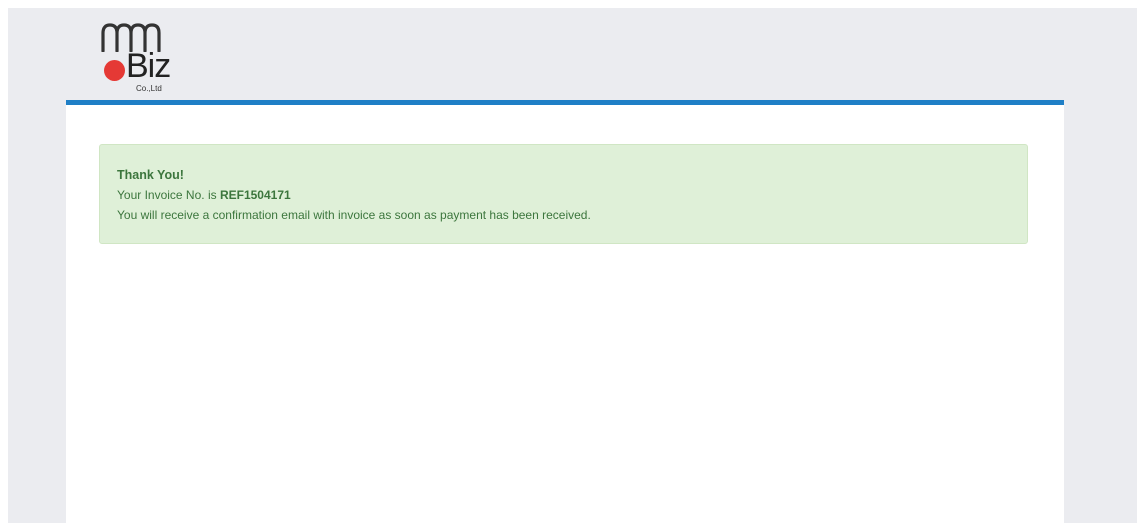  Describe the element at coordinates (148, 66) in the screenshot. I see `logo-biz-text: Biz` at that location.